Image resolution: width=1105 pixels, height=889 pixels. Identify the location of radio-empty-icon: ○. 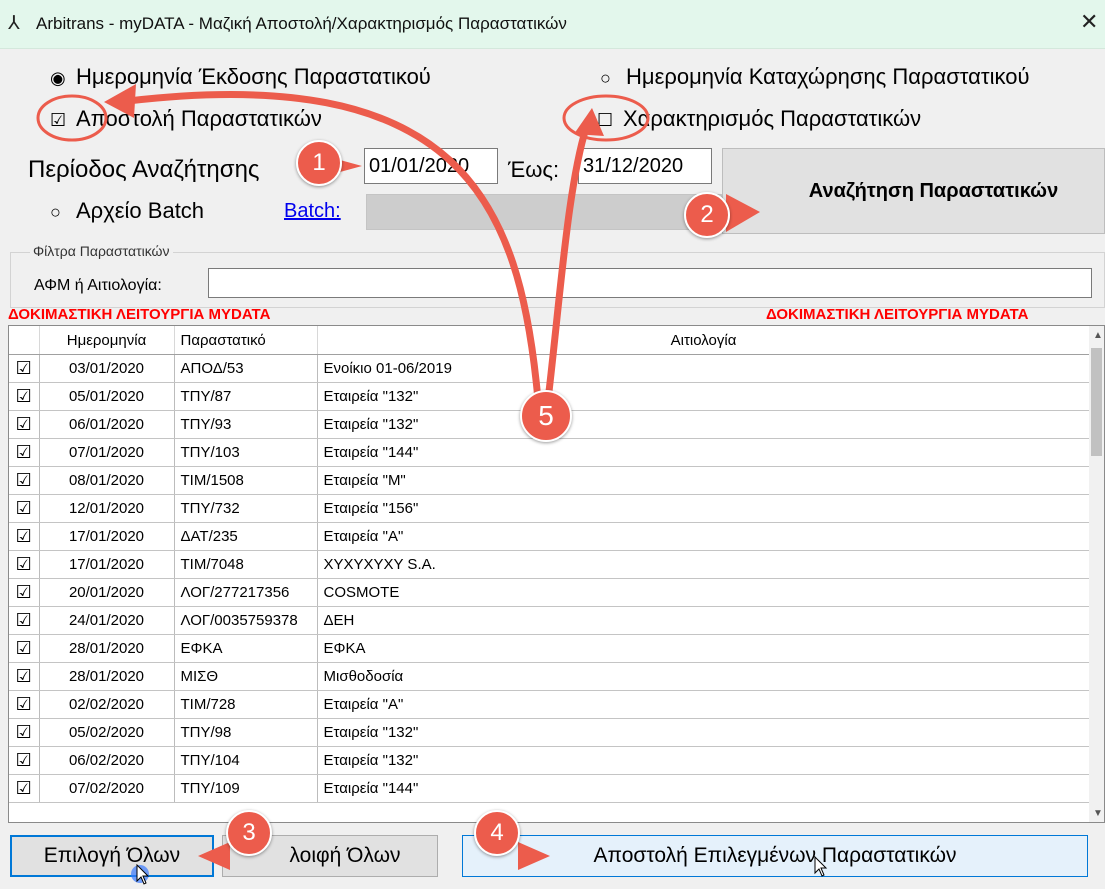
(605, 78).